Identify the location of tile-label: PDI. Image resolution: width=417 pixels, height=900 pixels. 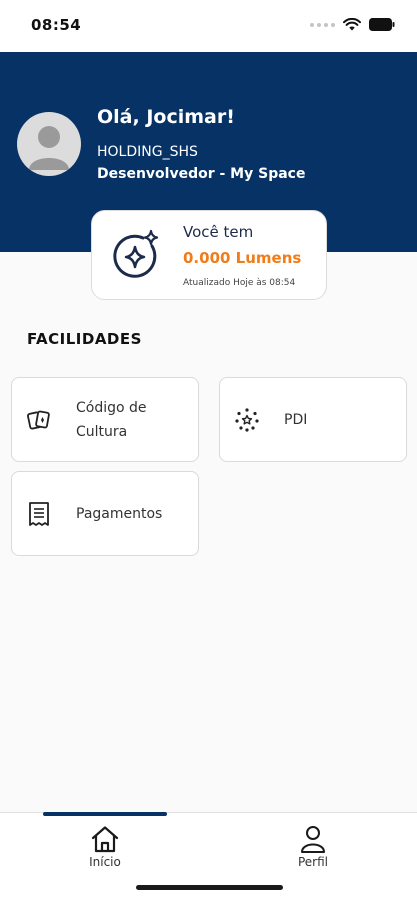
(296, 420).